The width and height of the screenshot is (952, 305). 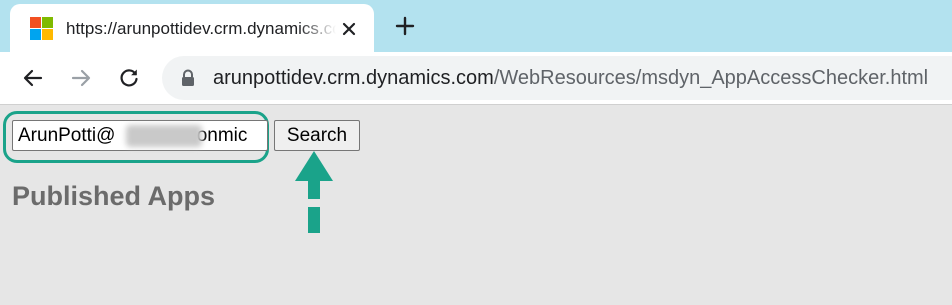 What do you see at coordinates (188, 78) in the screenshot?
I see `lock-icon` at bounding box center [188, 78].